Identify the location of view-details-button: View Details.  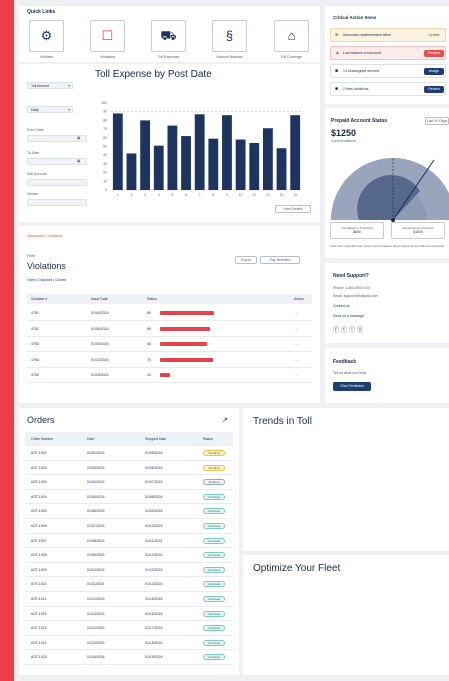
(293, 209).